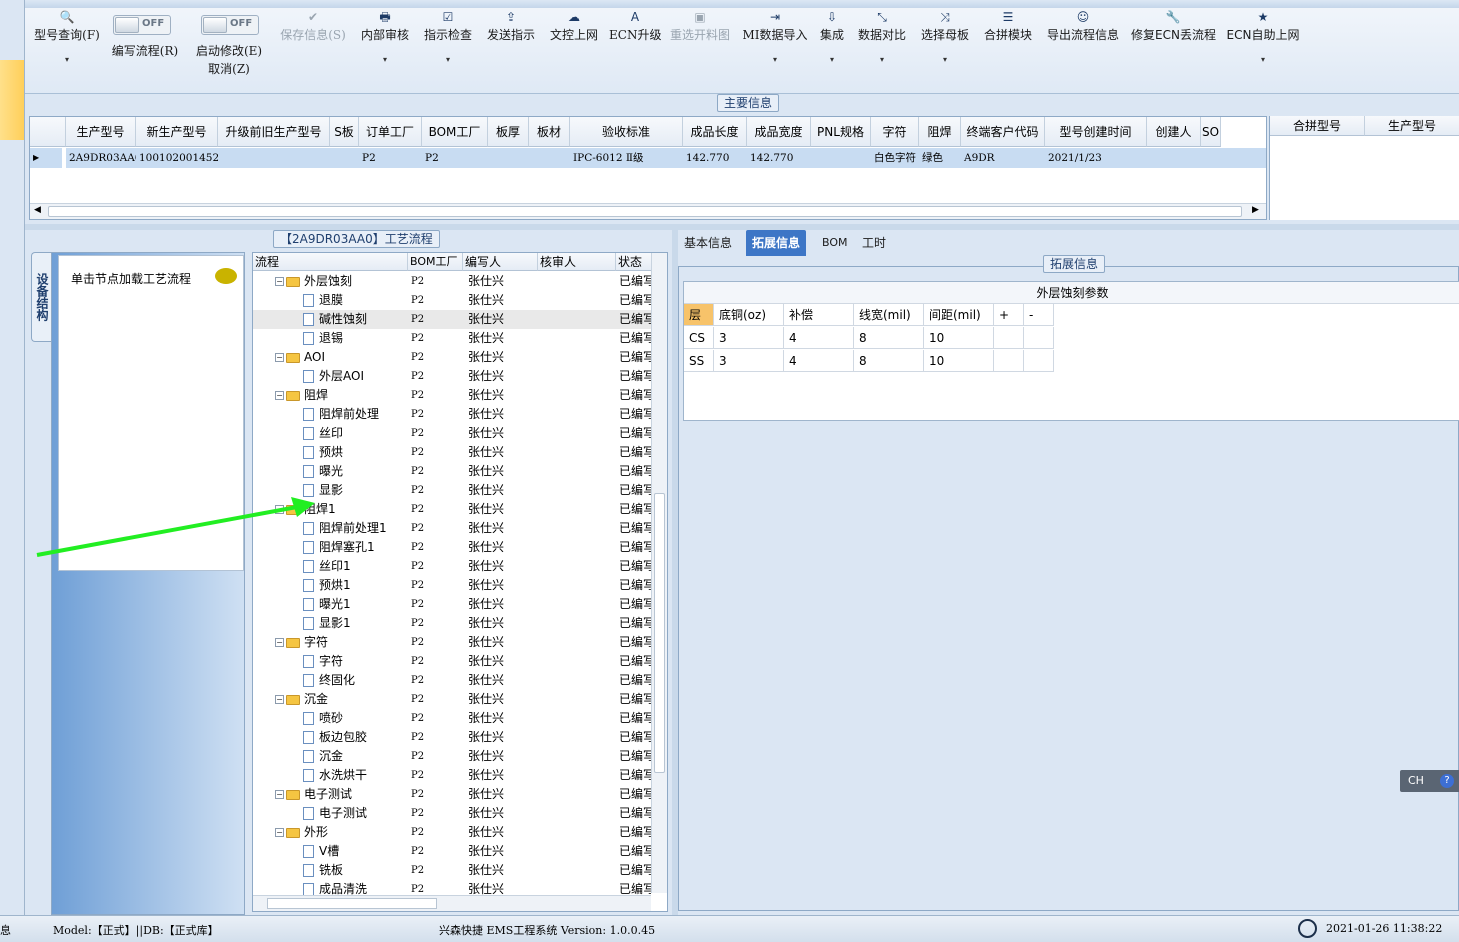 Image resolution: width=1459 pixels, height=942 pixels. What do you see at coordinates (1008, 48) in the screenshot?
I see `merge-module-button: ☰ 合拼模块` at bounding box center [1008, 48].